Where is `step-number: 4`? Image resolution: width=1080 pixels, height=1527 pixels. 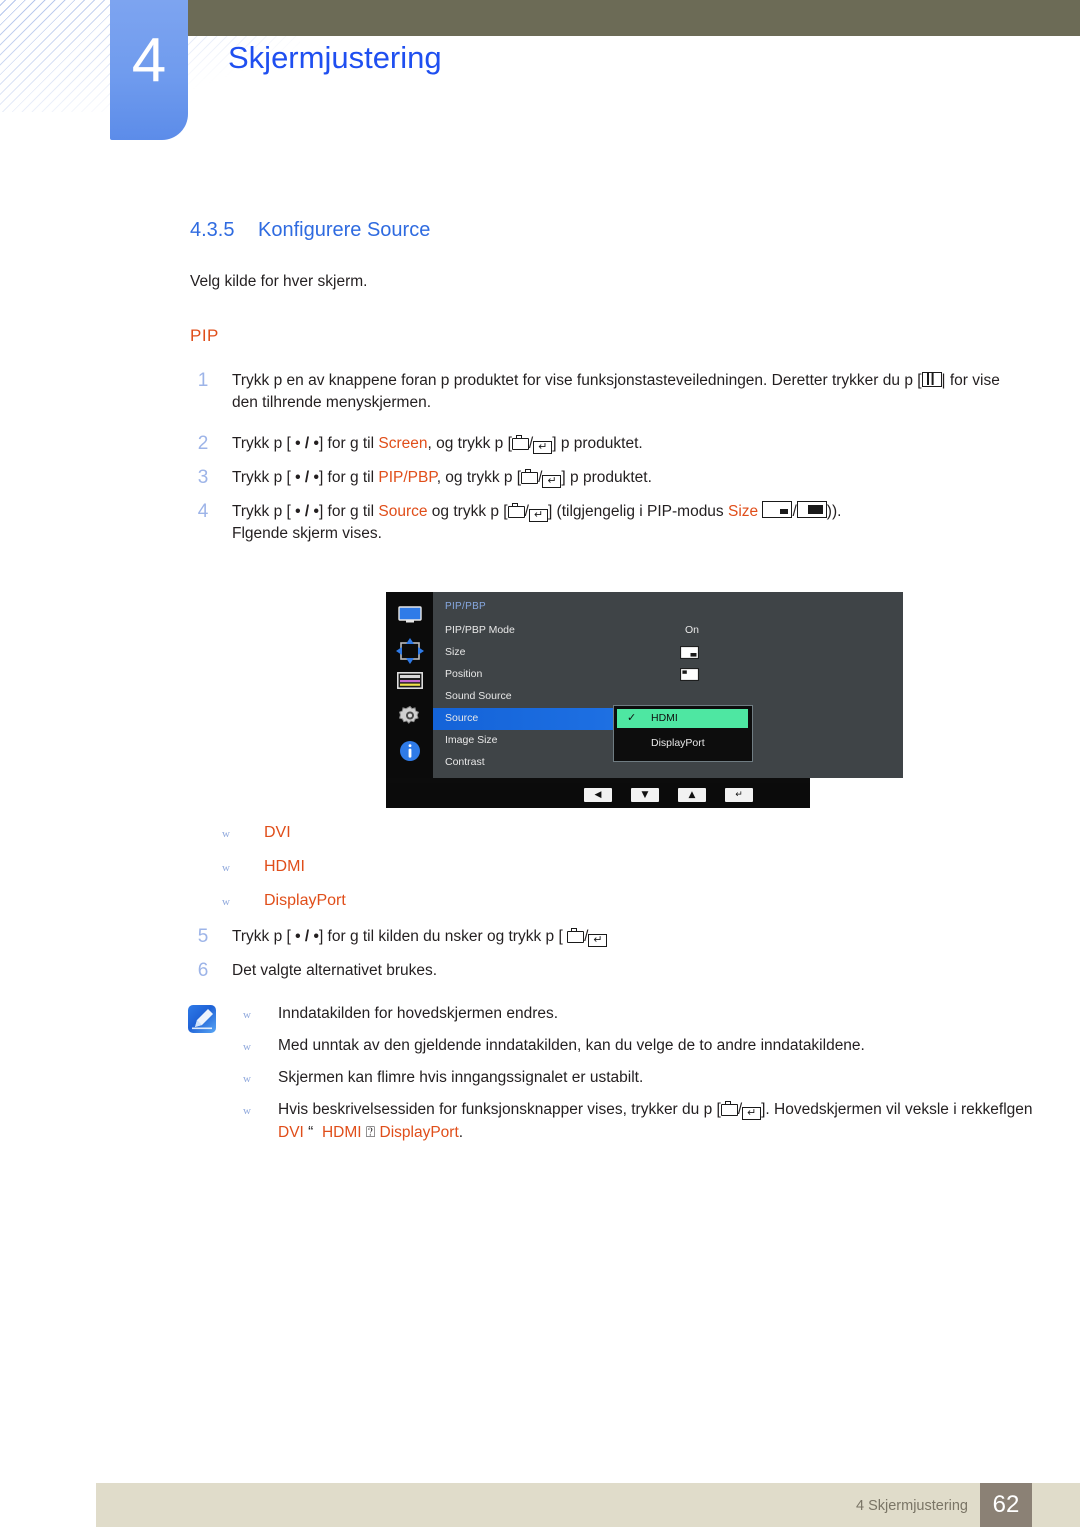 step-number: 4 is located at coordinates (203, 511).